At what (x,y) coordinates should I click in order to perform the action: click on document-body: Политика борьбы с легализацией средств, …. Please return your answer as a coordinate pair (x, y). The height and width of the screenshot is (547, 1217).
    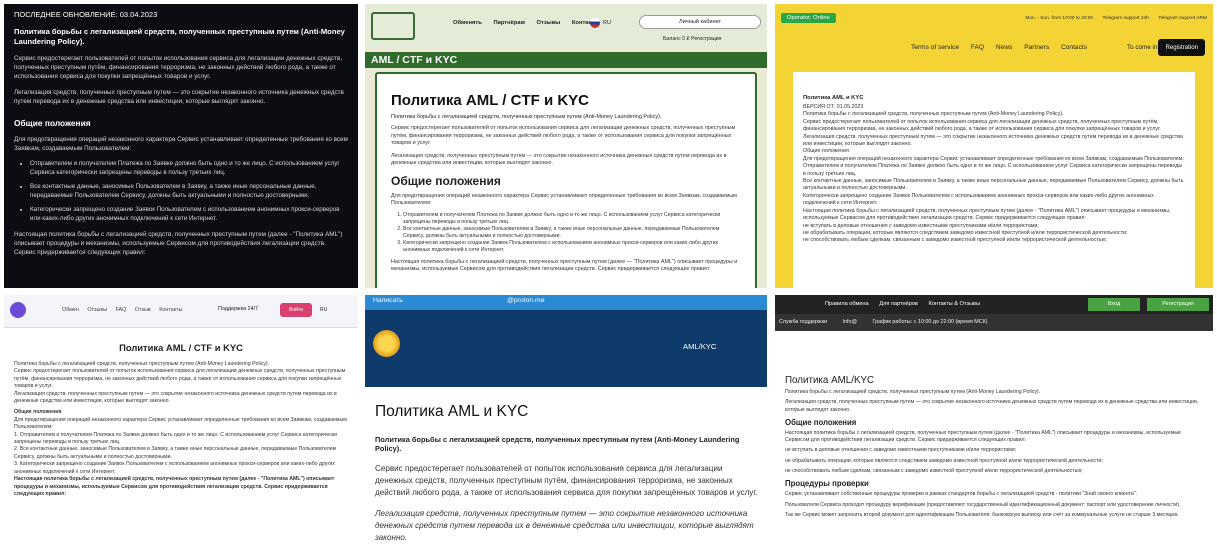
    Looking at the image, I should click on (181, 429).